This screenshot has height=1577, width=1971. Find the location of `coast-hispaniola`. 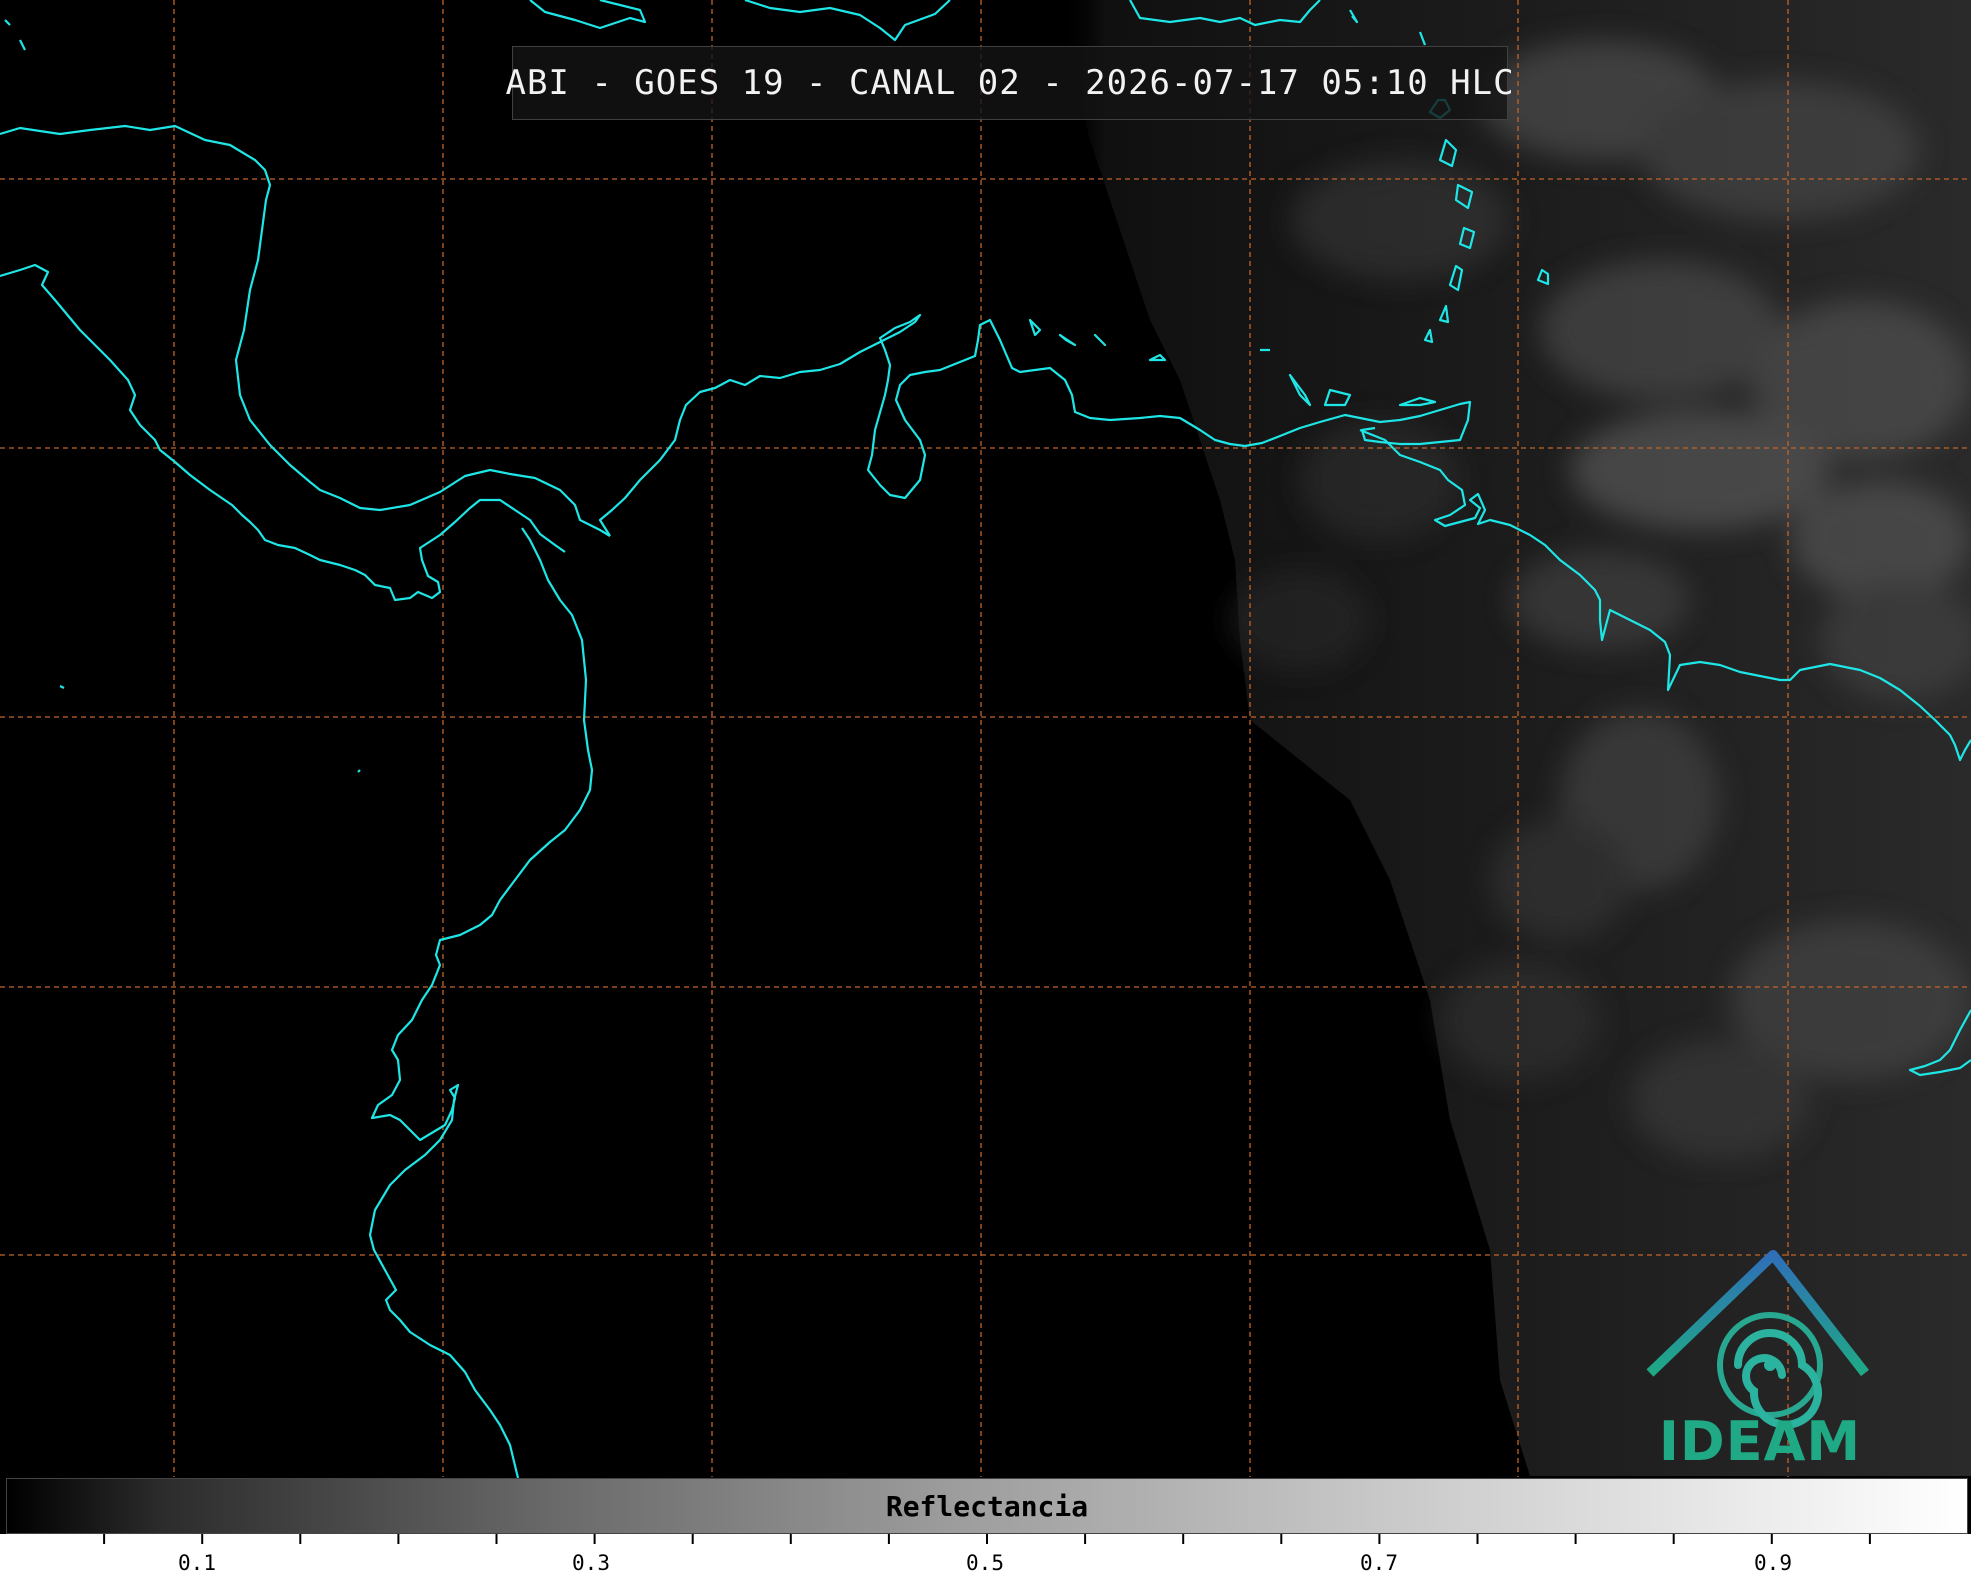

coast-hispaniola is located at coordinates (847, 21).